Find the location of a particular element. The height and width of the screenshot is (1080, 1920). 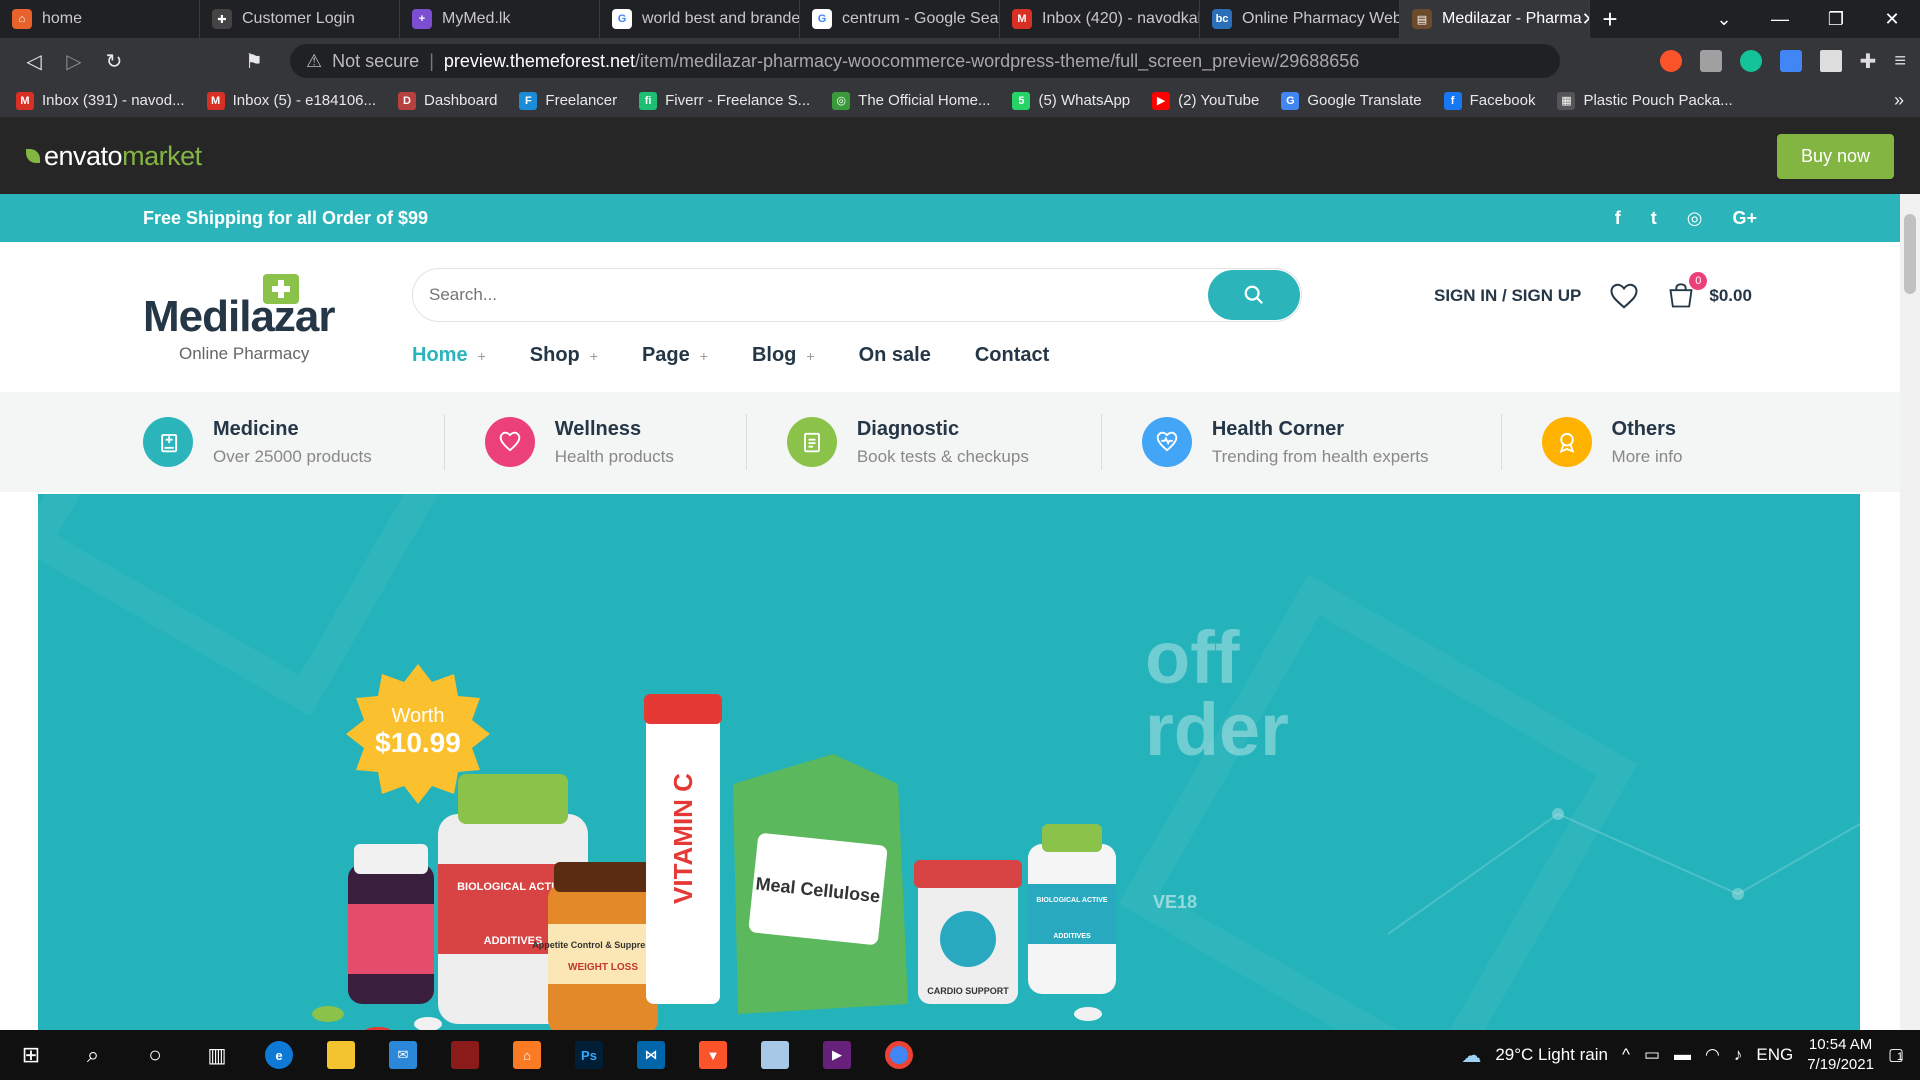

reload-button: ↻ is located at coordinates (114, 61).